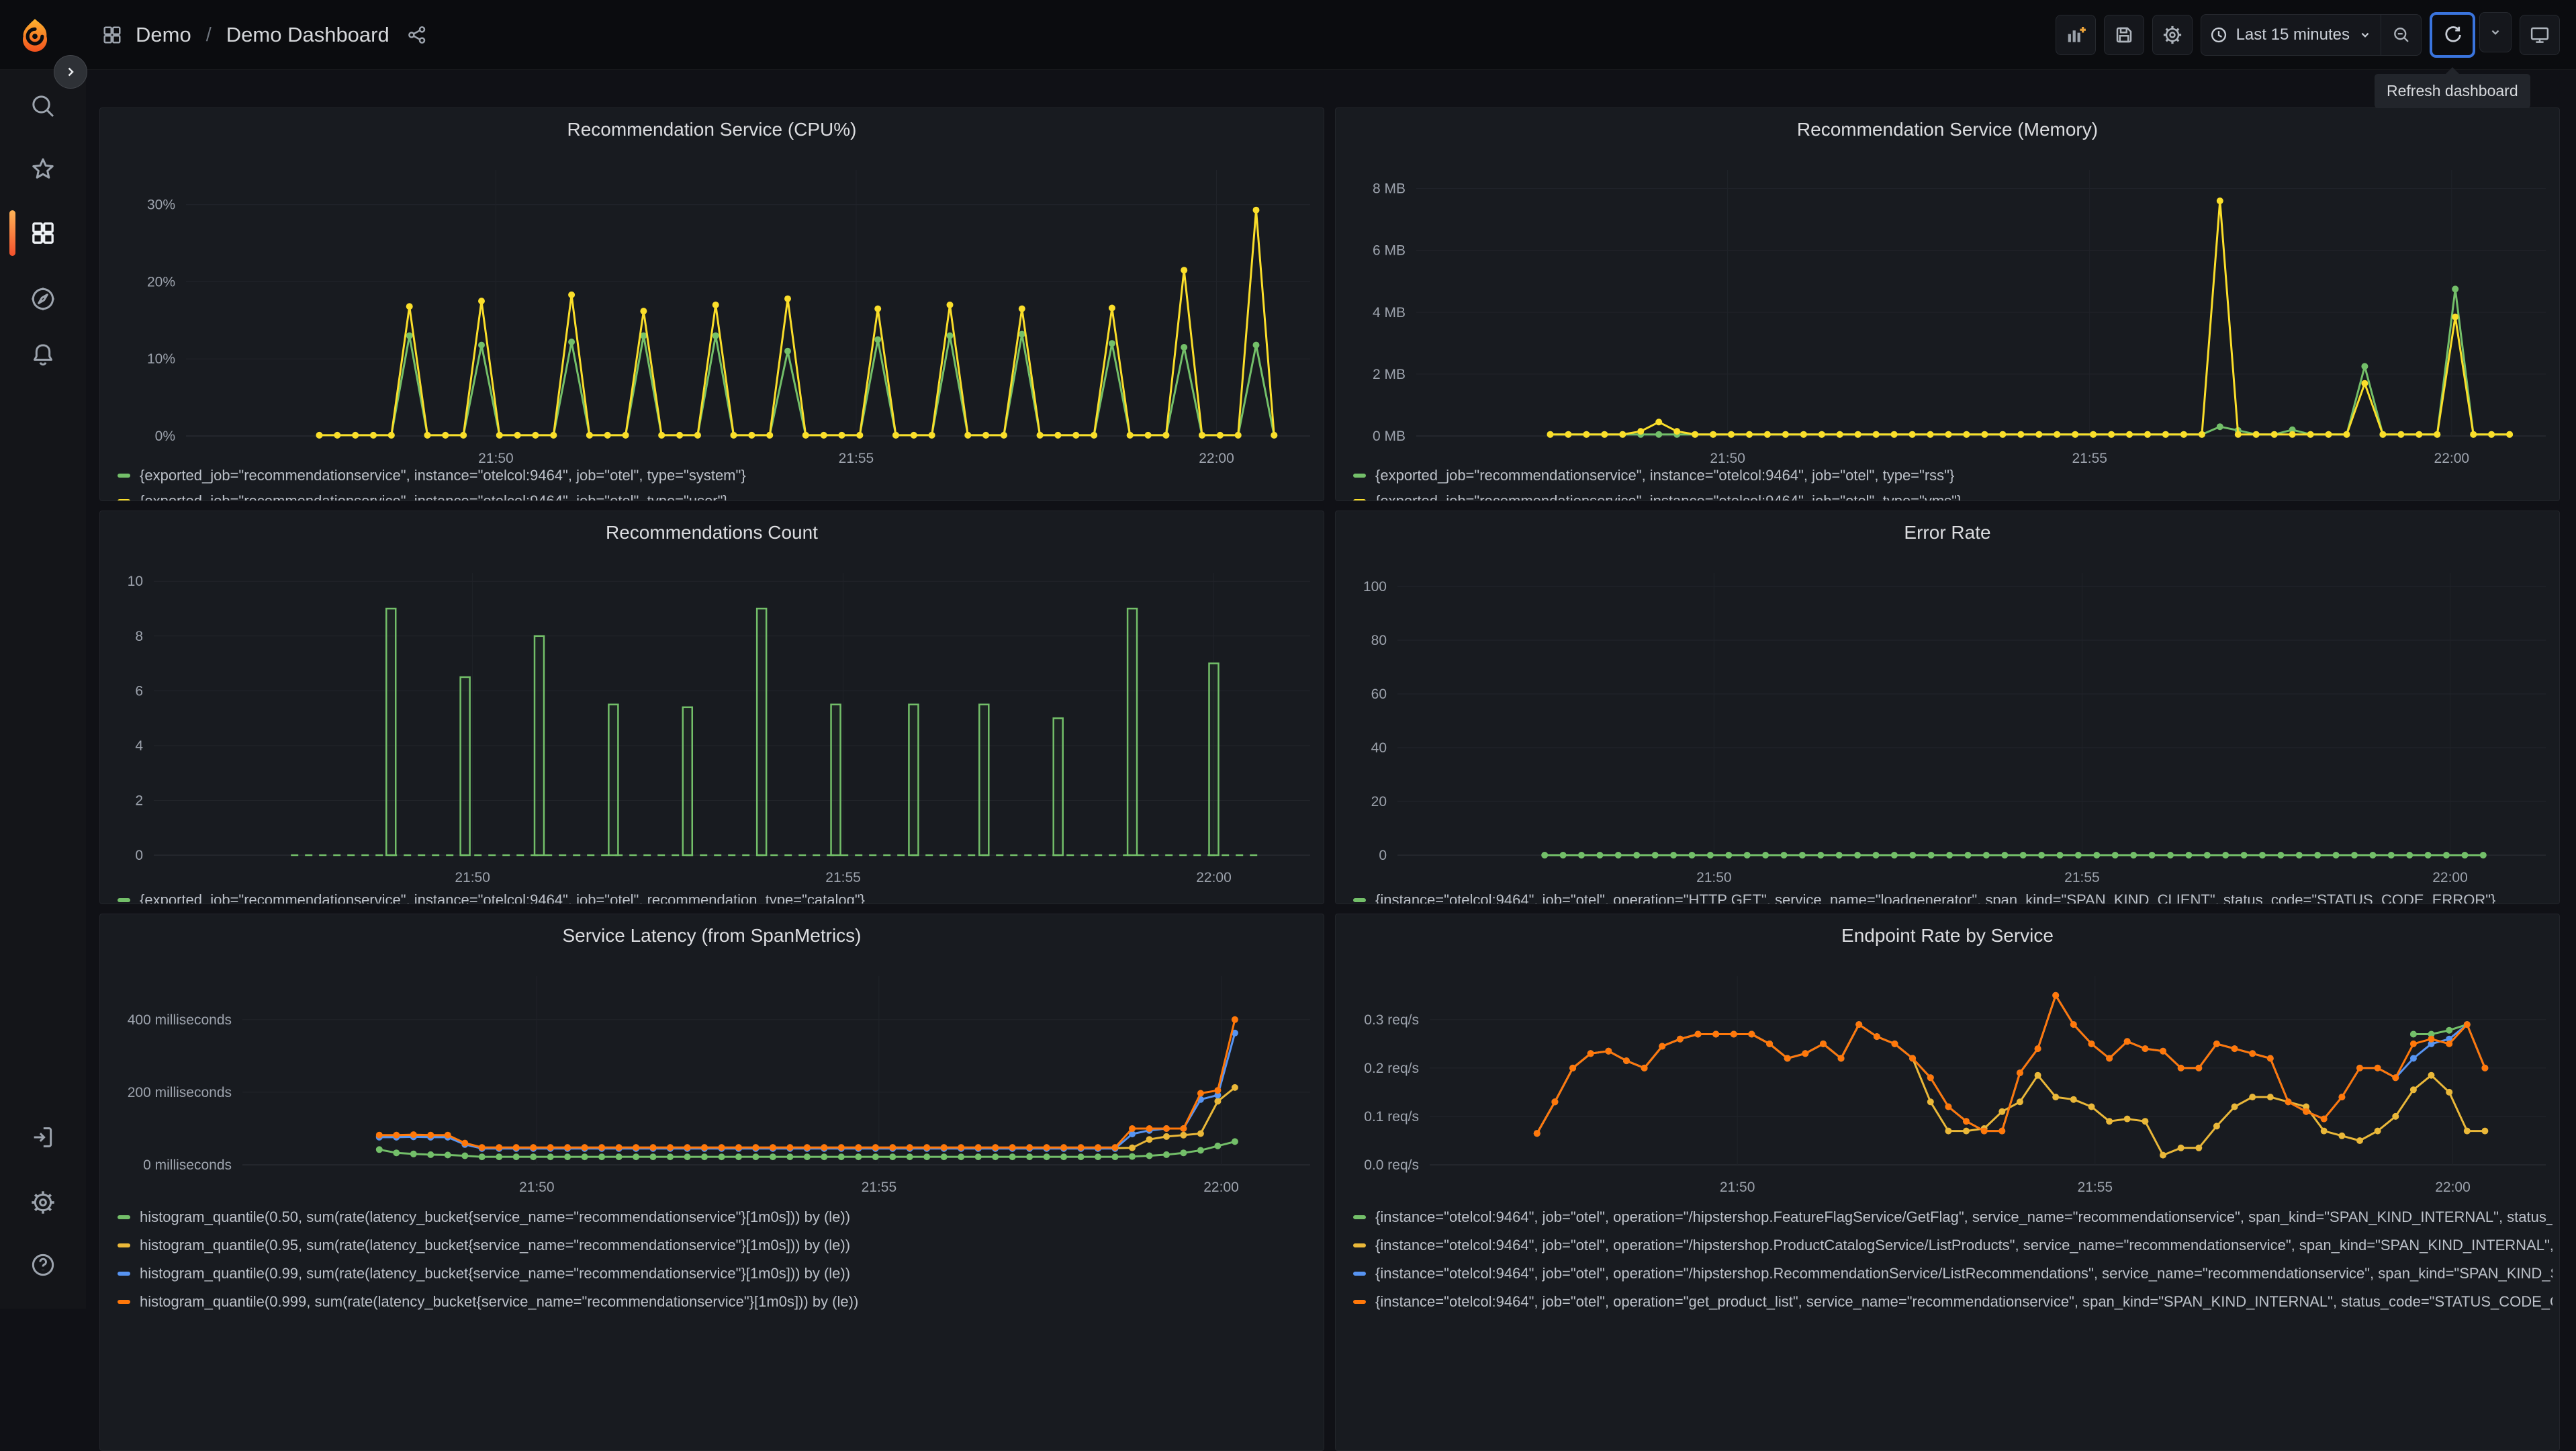  I want to click on chart: 0 2 4 6 8 10 21:50 21:55 22:00, so click(712, 707).